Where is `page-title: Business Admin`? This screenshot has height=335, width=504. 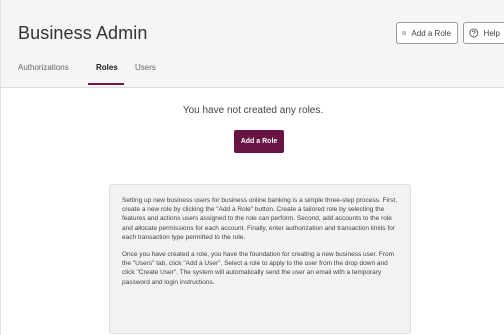 page-title: Business Admin is located at coordinates (83, 33).